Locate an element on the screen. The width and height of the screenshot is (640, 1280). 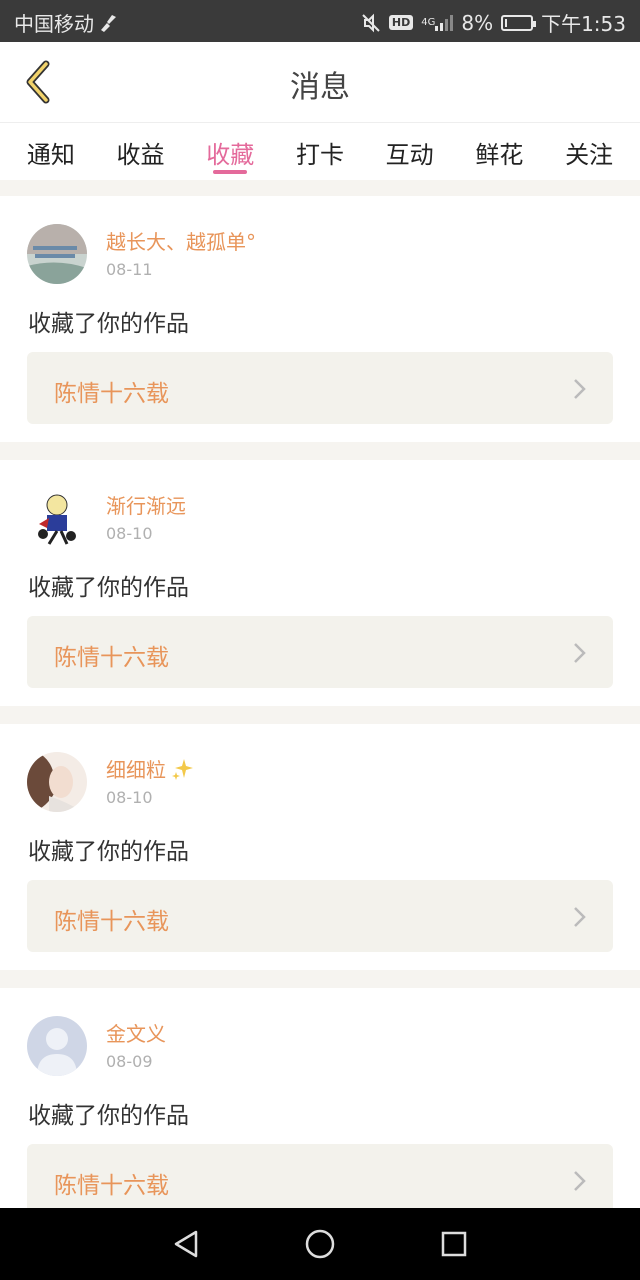
page-title: 消息 is located at coordinates (320, 87).